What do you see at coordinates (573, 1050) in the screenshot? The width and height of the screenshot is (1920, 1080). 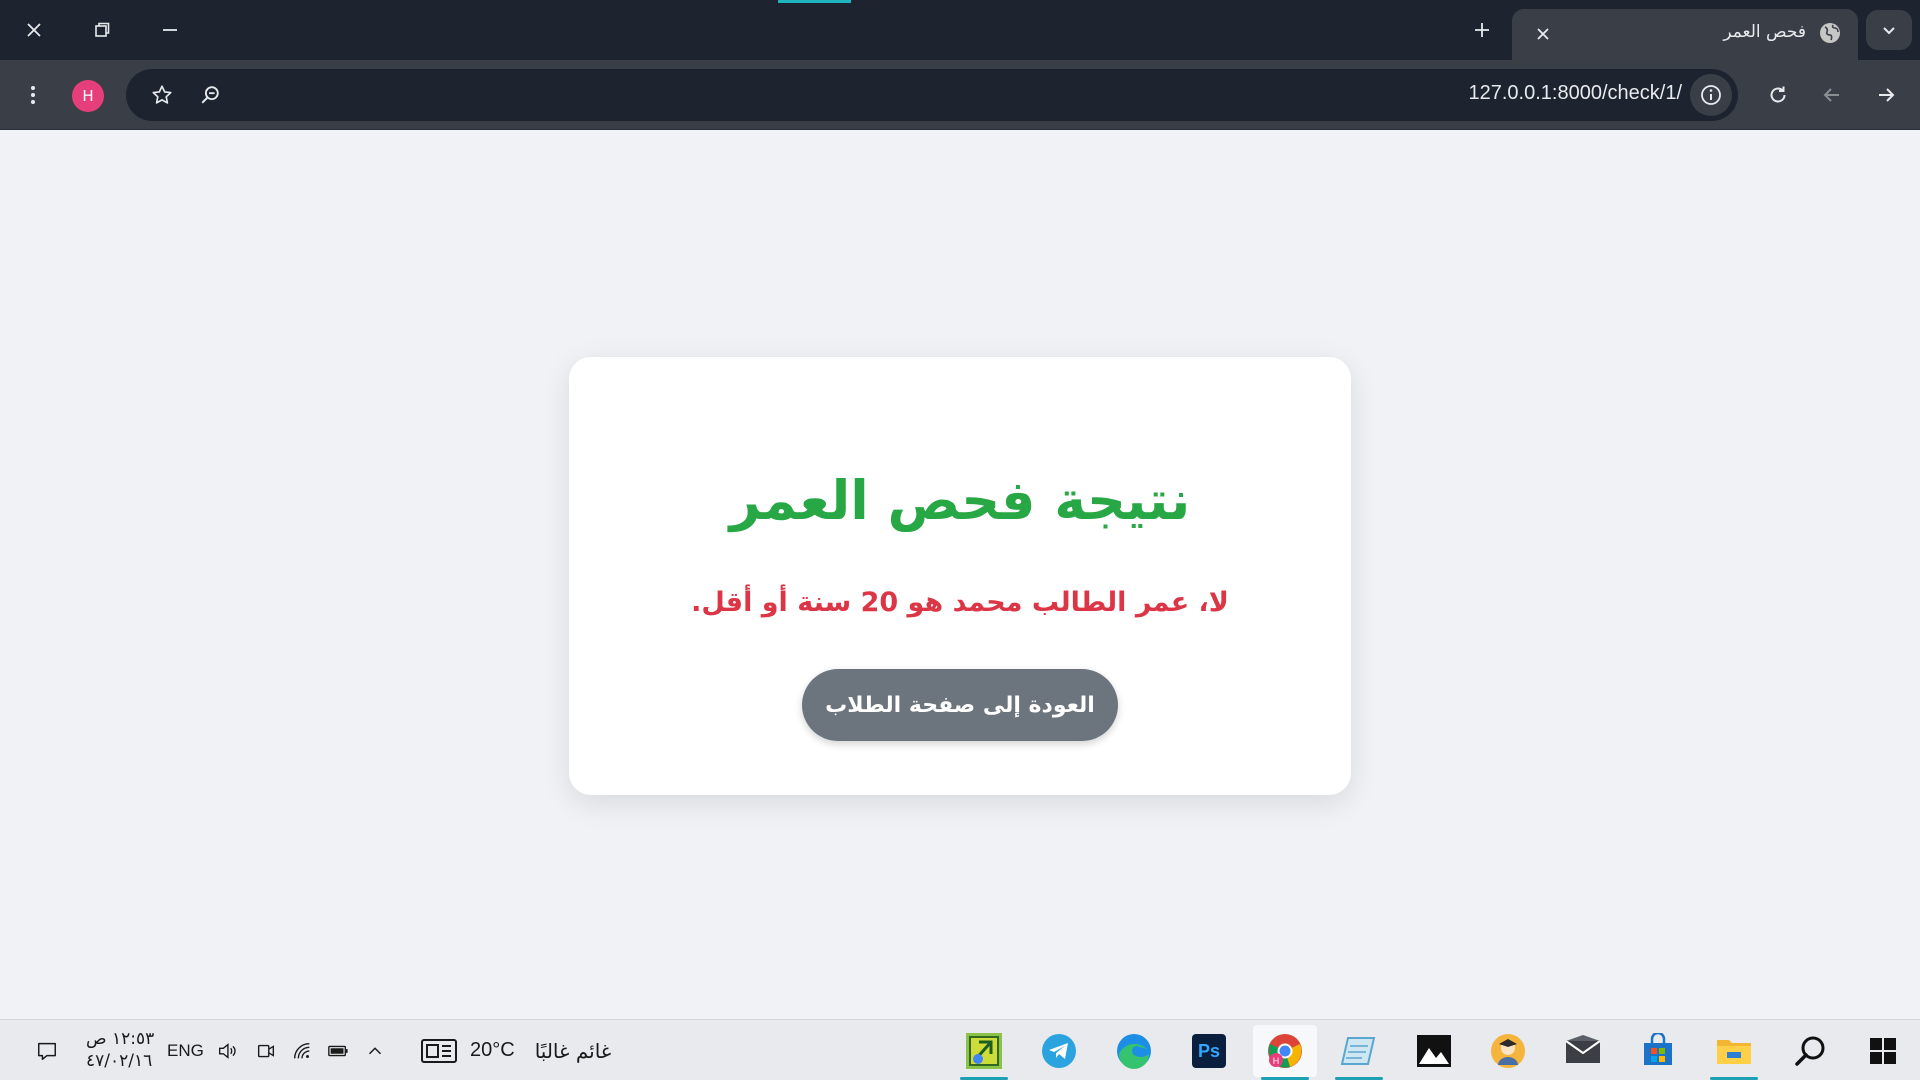 I see `weather-condition: غائم غالبًا` at bounding box center [573, 1050].